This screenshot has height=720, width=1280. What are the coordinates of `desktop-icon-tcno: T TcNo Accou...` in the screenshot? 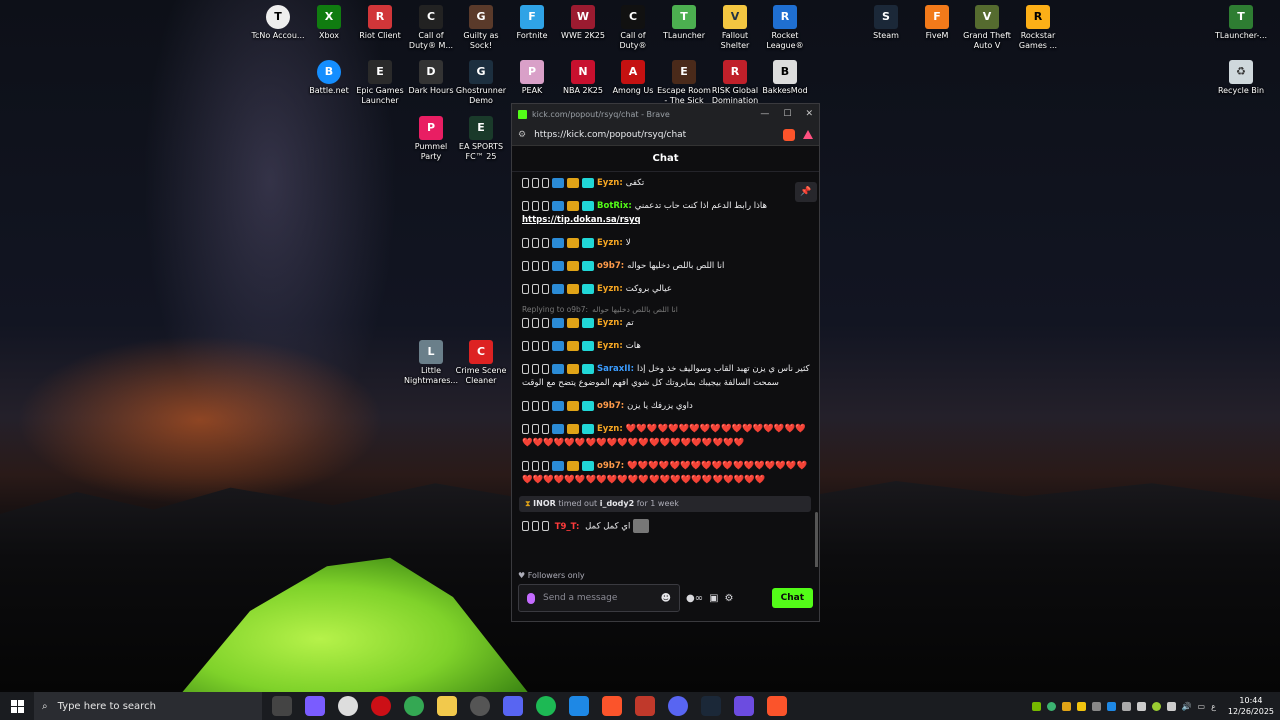 It's located at (278, 23).